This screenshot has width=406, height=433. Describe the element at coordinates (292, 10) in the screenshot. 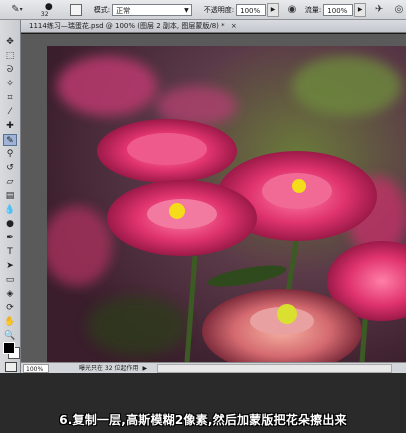

I see `pressure-opacity-icon: ◉` at that location.